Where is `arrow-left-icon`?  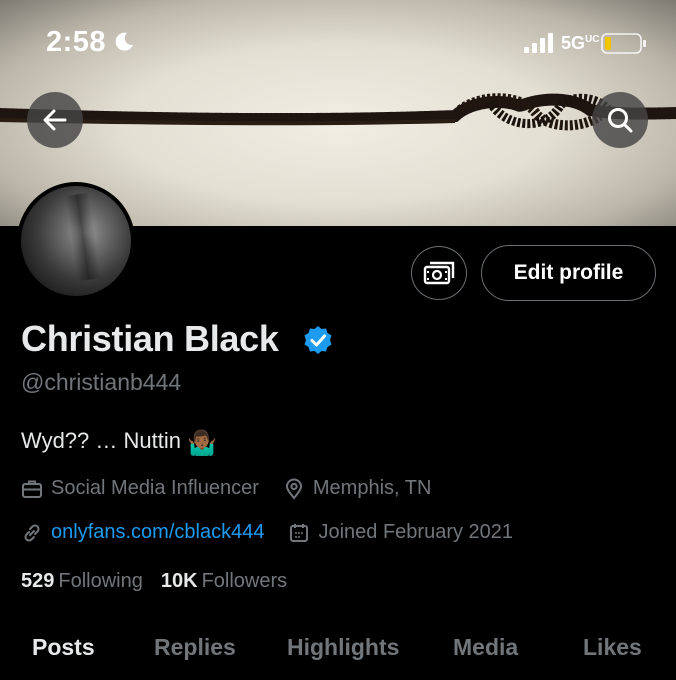 arrow-left-icon is located at coordinates (55, 120).